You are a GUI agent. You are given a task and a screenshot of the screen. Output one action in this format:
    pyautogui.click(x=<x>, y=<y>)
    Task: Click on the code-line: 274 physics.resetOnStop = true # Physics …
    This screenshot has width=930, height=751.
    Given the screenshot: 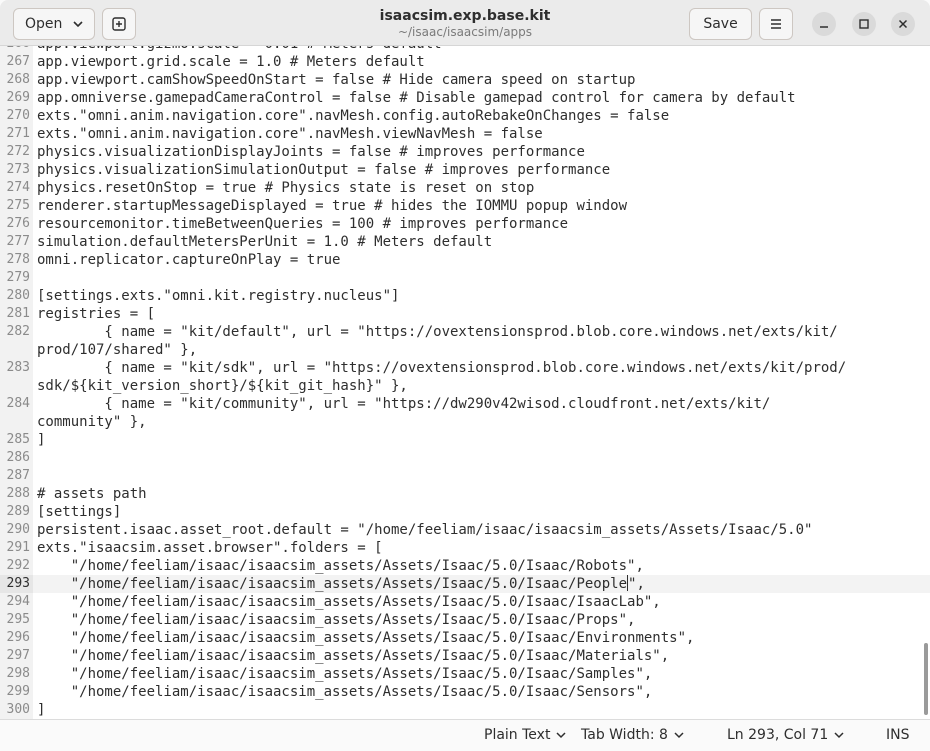 What is the action you would take?
    pyautogui.click(x=465, y=188)
    